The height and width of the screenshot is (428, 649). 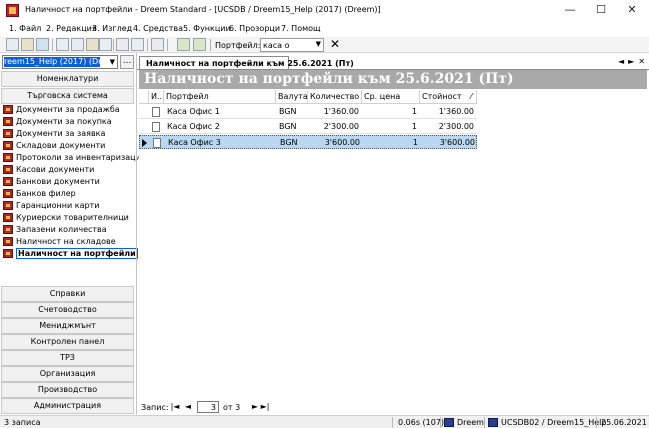 I want to click on app-logo-icon, so click(x=12, y=10).